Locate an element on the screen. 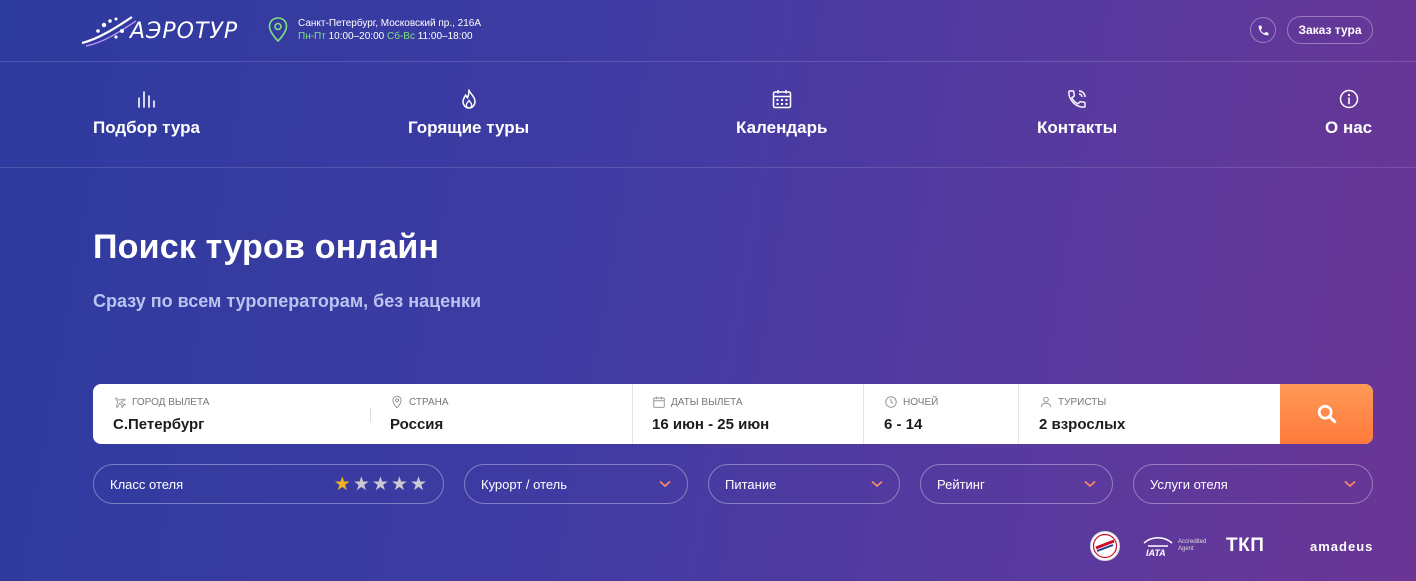 Image resolution: width=1416 pixels, height=581 pixels. amadeus-logo-text: amadeus is located at coordinates (1342, 546).